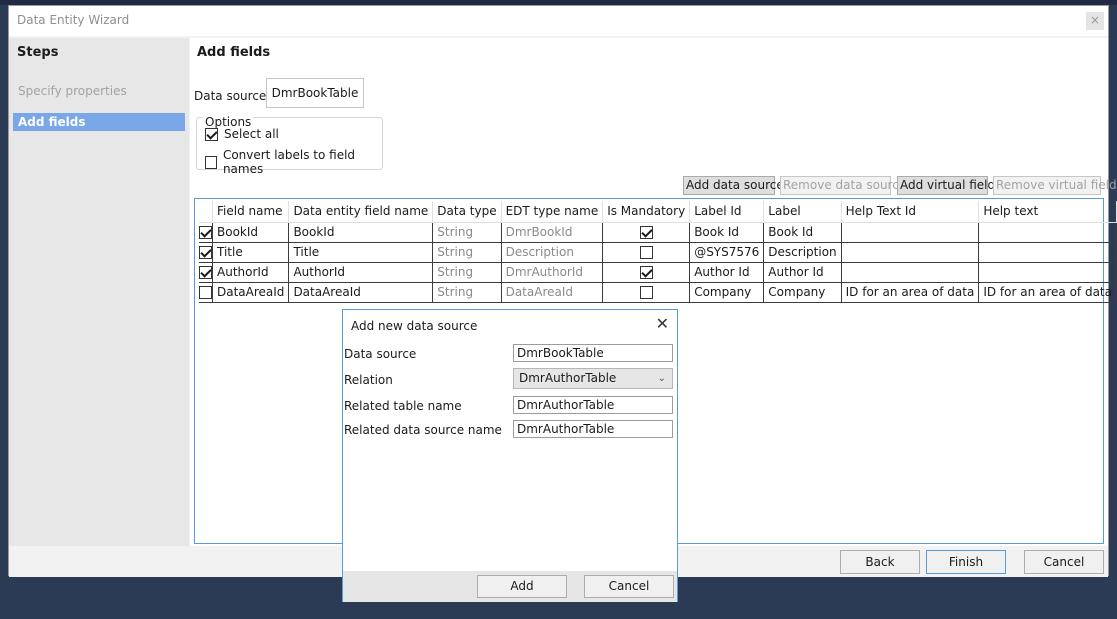  Describe the element at coordinates (910, 292) in the screenshot. I see `help-text-id-cell: ID for an area of data` at that location.